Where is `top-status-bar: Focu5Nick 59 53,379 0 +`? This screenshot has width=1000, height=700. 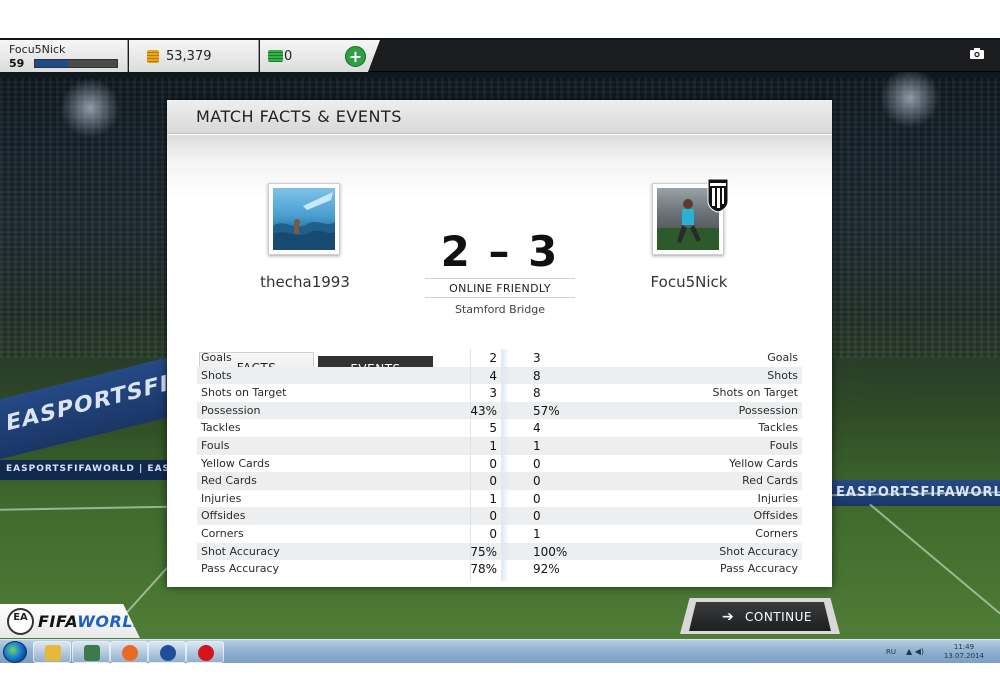
top-status-bar: Focu5Nick 59 53,379 0 + is located at coordinates (500, 56).